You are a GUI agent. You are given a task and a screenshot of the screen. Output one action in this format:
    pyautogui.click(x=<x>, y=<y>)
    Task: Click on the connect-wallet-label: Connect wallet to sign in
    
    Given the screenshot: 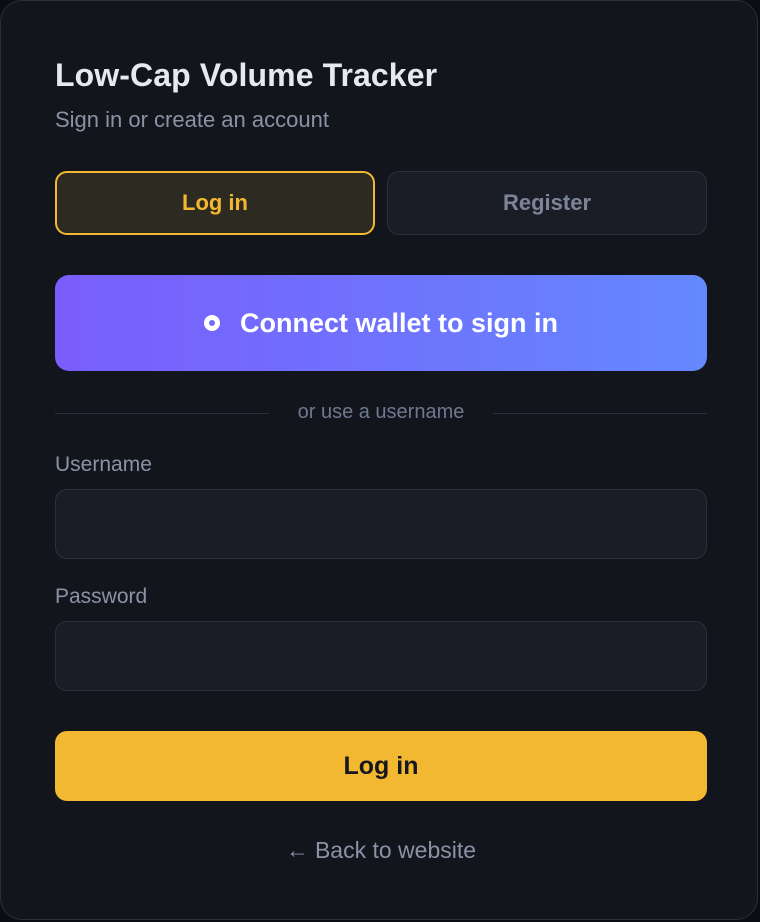 What is the action you would take?
    pyautogui.click(x=398, y=322)
    